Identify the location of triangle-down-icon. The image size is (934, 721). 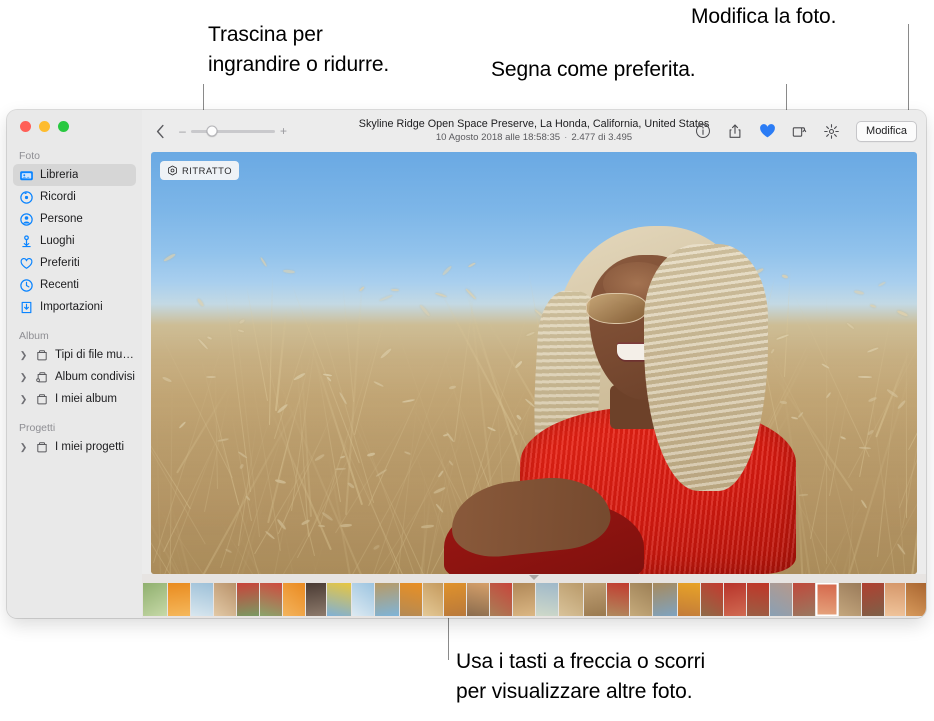
(534, 577).